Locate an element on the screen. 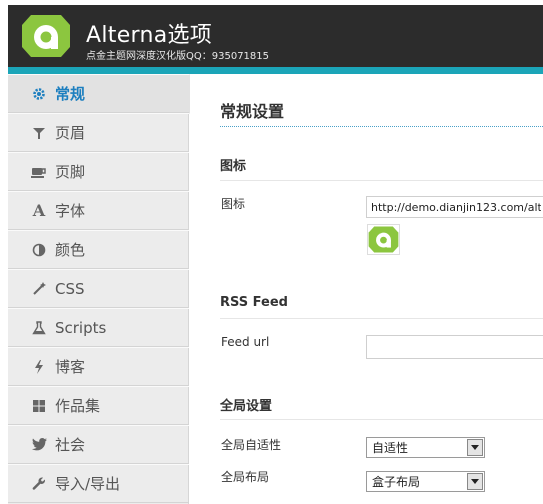 The height and width of the screenshot is (504, 543). layout-select-value: 盒子布局 is located at coordinates (396, 482).